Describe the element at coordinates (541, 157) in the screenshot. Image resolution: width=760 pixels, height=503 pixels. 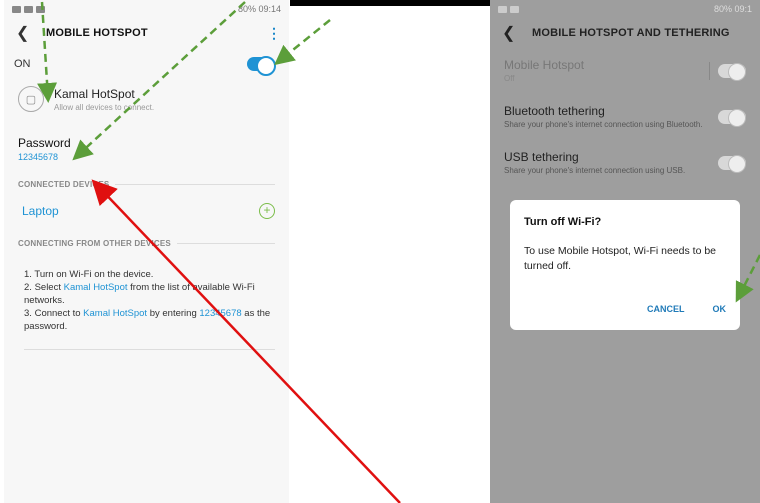
I see `item-title: USB tethering` at that location.